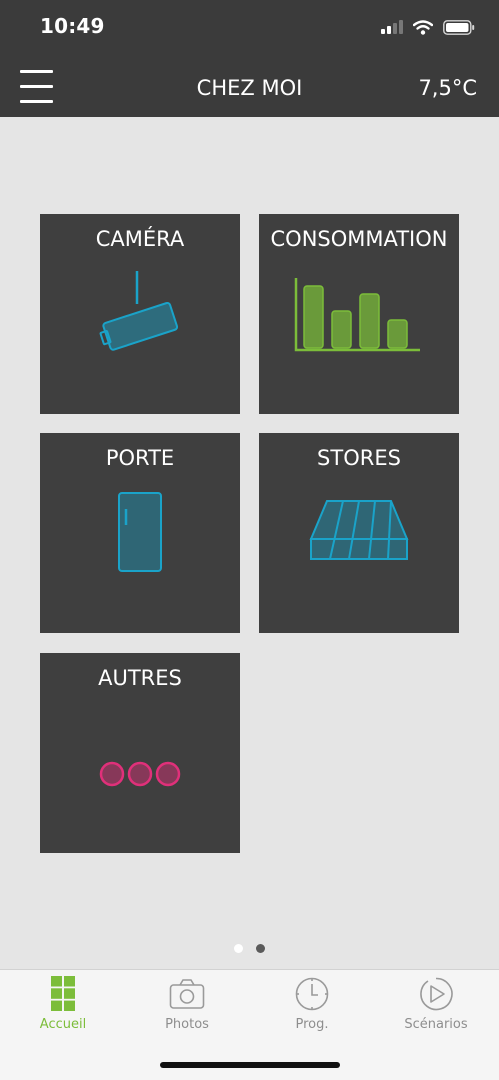  I want to click on bar-chart-icon, so click(357, 315).